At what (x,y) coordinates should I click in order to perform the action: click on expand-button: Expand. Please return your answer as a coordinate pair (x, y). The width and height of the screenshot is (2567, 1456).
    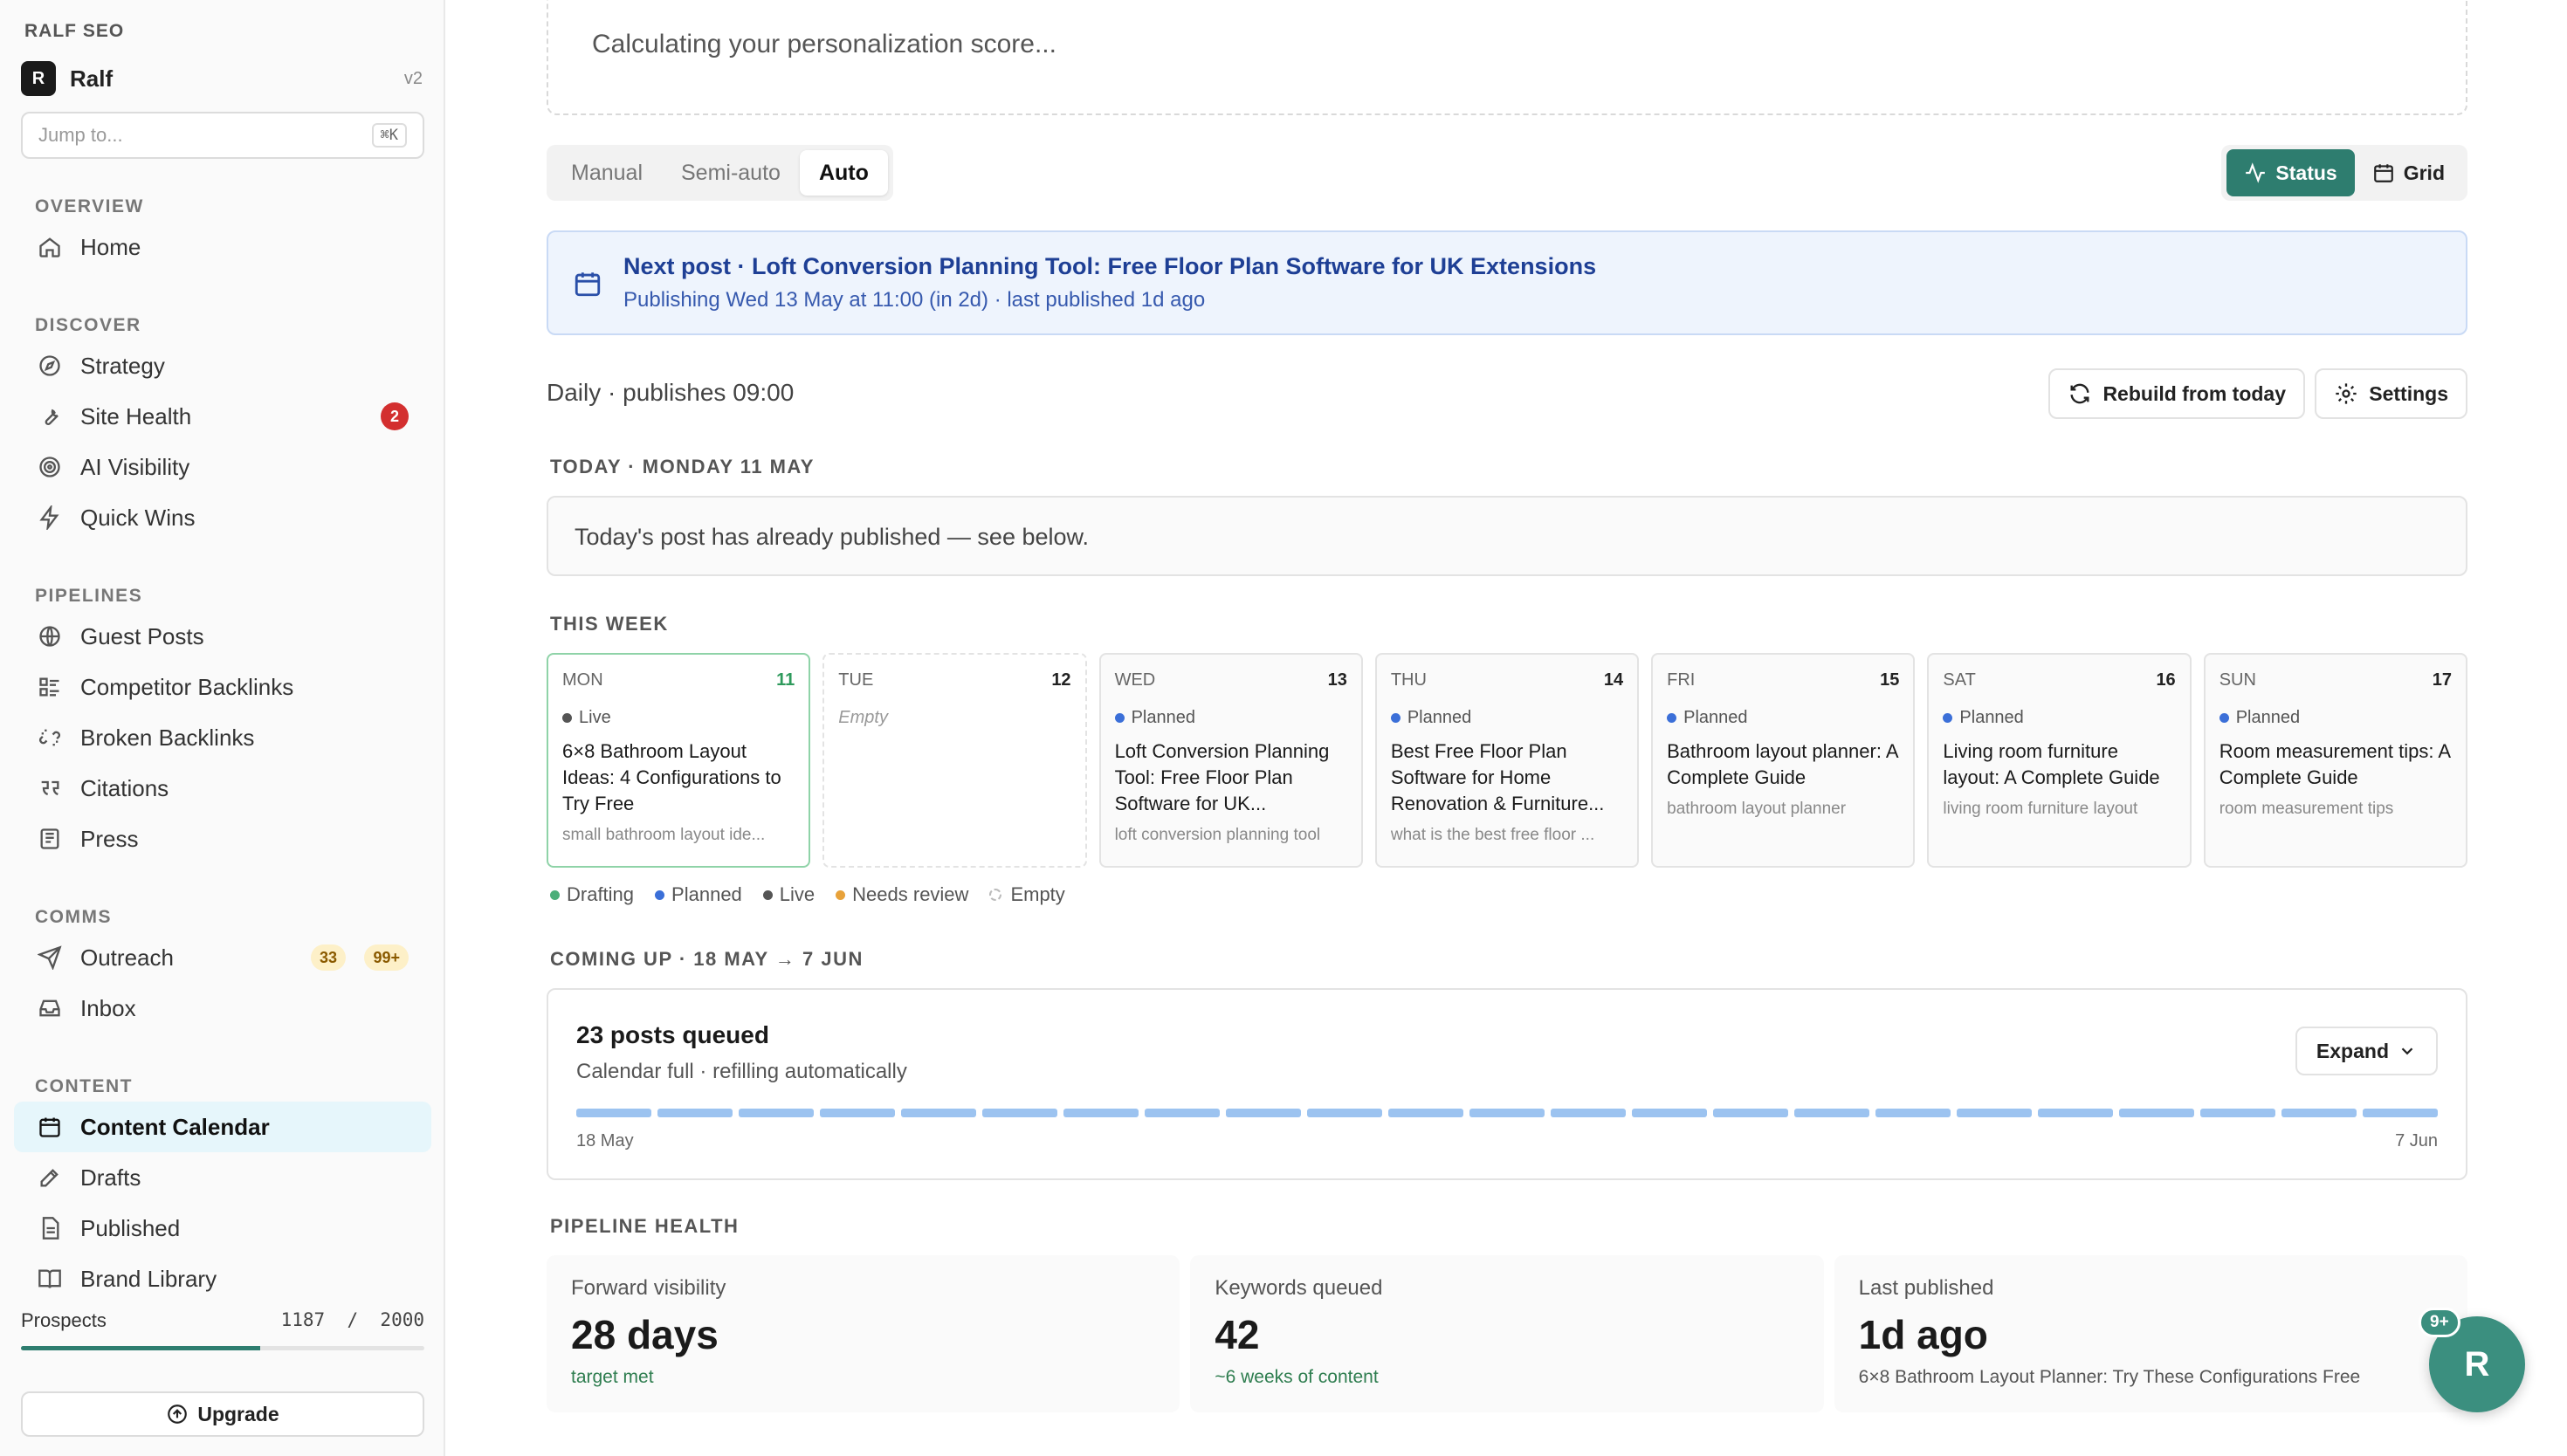
    Looking at the image, I should click on (2366, 1051).